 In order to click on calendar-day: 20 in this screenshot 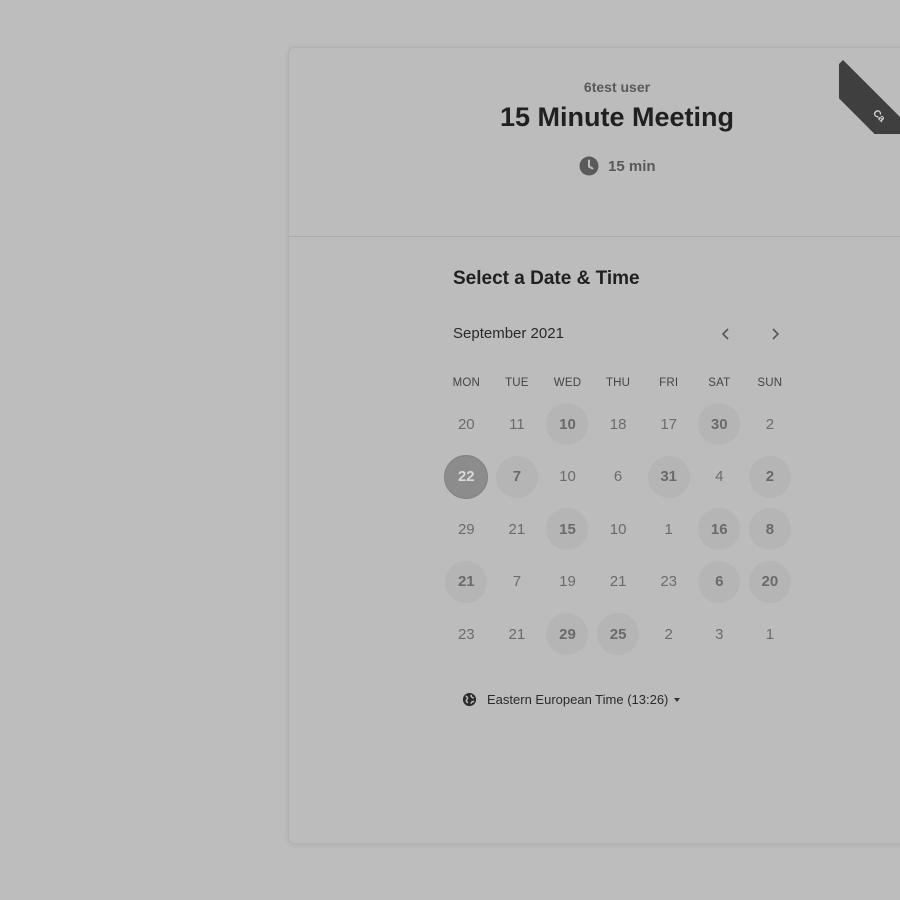, I will do `click(466, 424)`.